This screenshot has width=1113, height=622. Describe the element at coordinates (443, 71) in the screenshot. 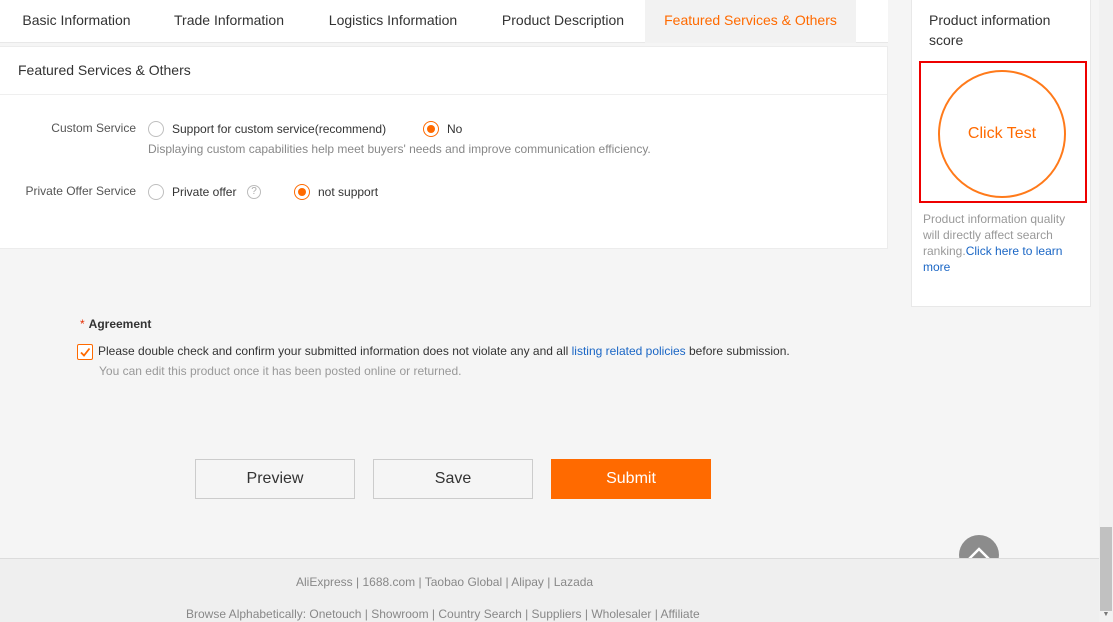

I see `section-title: Featured Services & Others` at that location.